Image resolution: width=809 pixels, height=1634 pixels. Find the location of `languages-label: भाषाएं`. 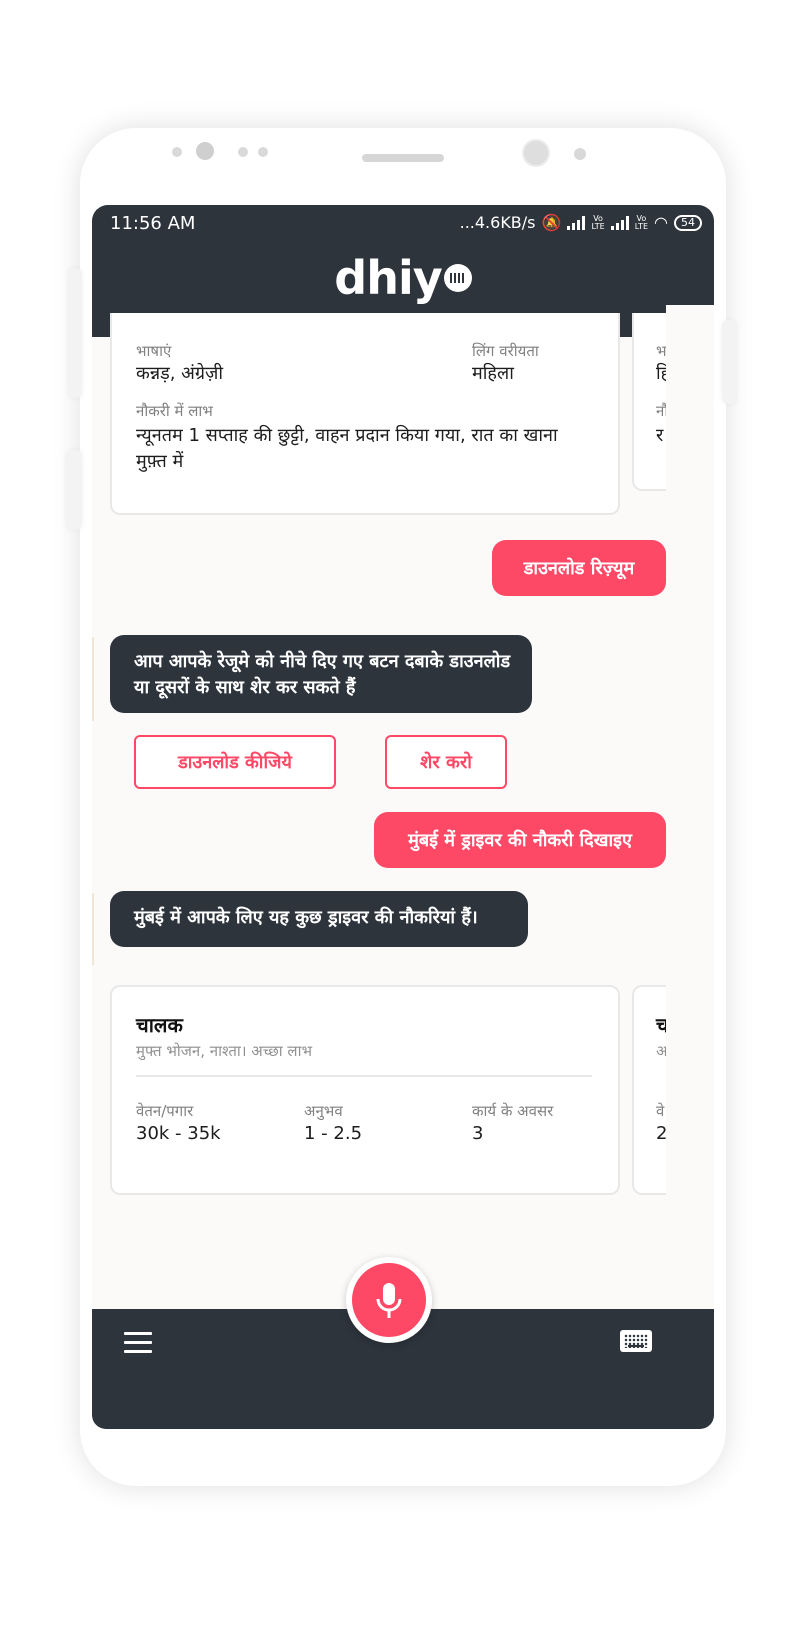

languages-label: भाषाएं is located at coordinates (154, 351).